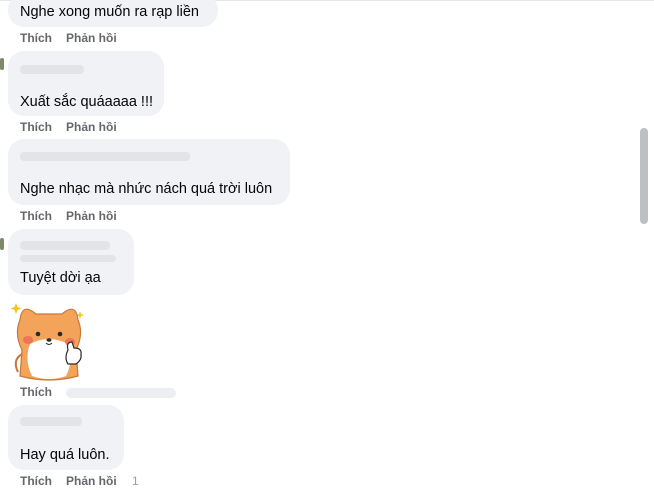 The width and height of the screenshot is (654, 502). Describe the element at coordinates (60, 278) in the screenshot. I see `comment-text: Tuyệt dời ạa` at that location.